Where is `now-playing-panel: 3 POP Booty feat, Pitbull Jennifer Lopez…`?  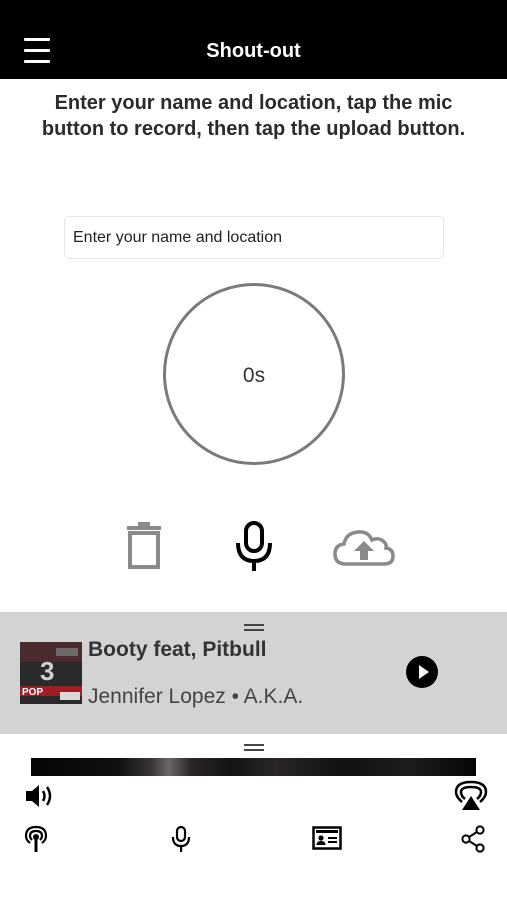 now-playing-panel: 3 POP Booty feat, Pitbull Jennifer Lopez… is located at coordinates (253, 673).